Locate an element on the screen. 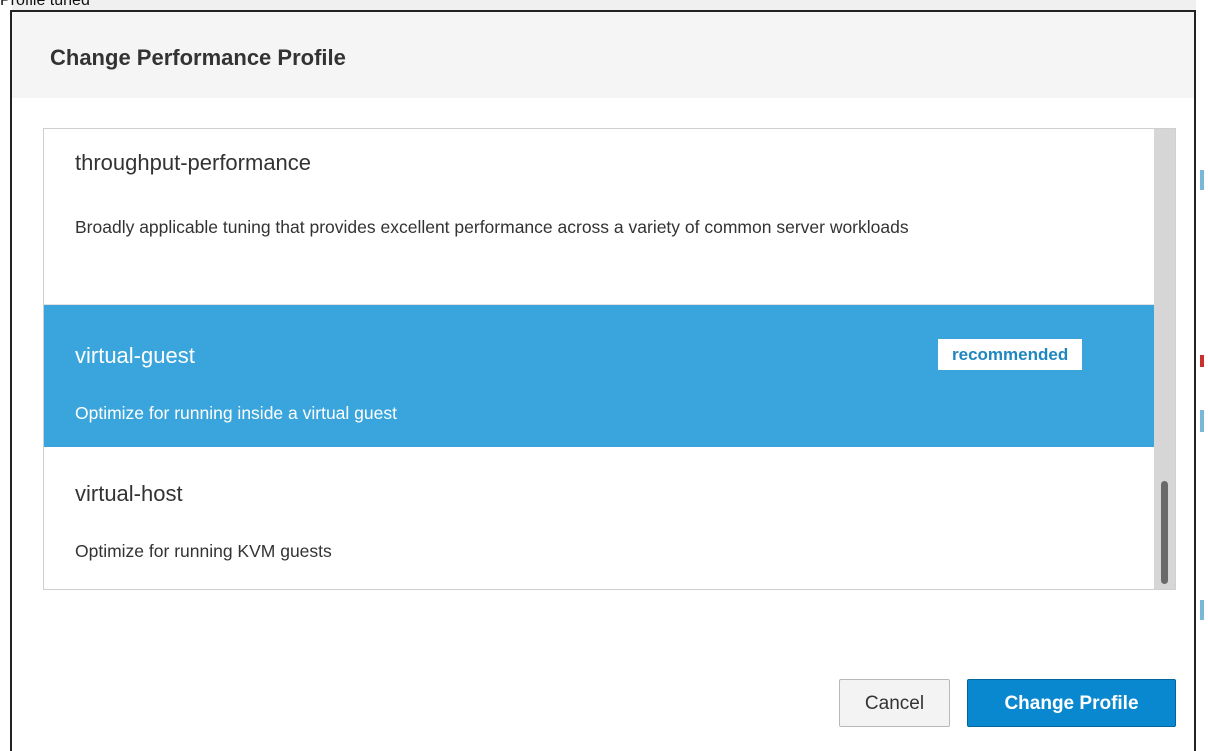 This screenshot has width=1208, height=751. background-partial-text: Profile tuned is located at coordinates (45, 4).